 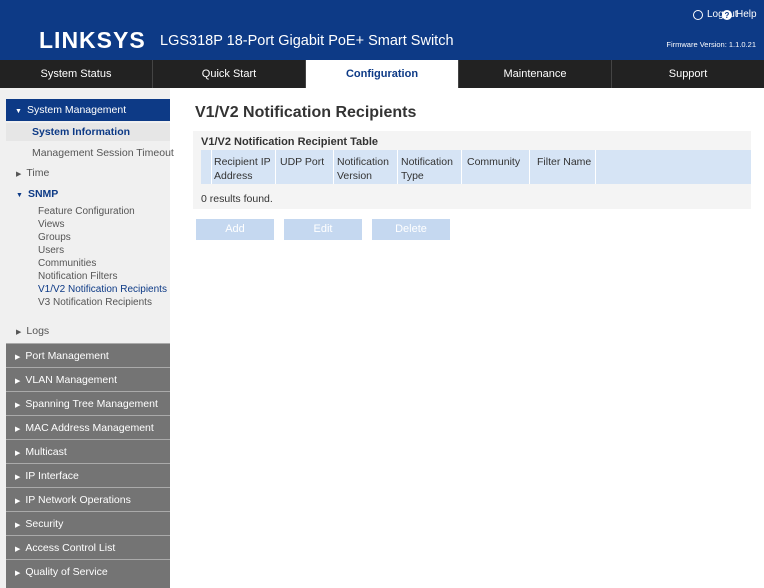 I want to click on sidebar-item-label: Access Control List, so click(x=70, y=548).